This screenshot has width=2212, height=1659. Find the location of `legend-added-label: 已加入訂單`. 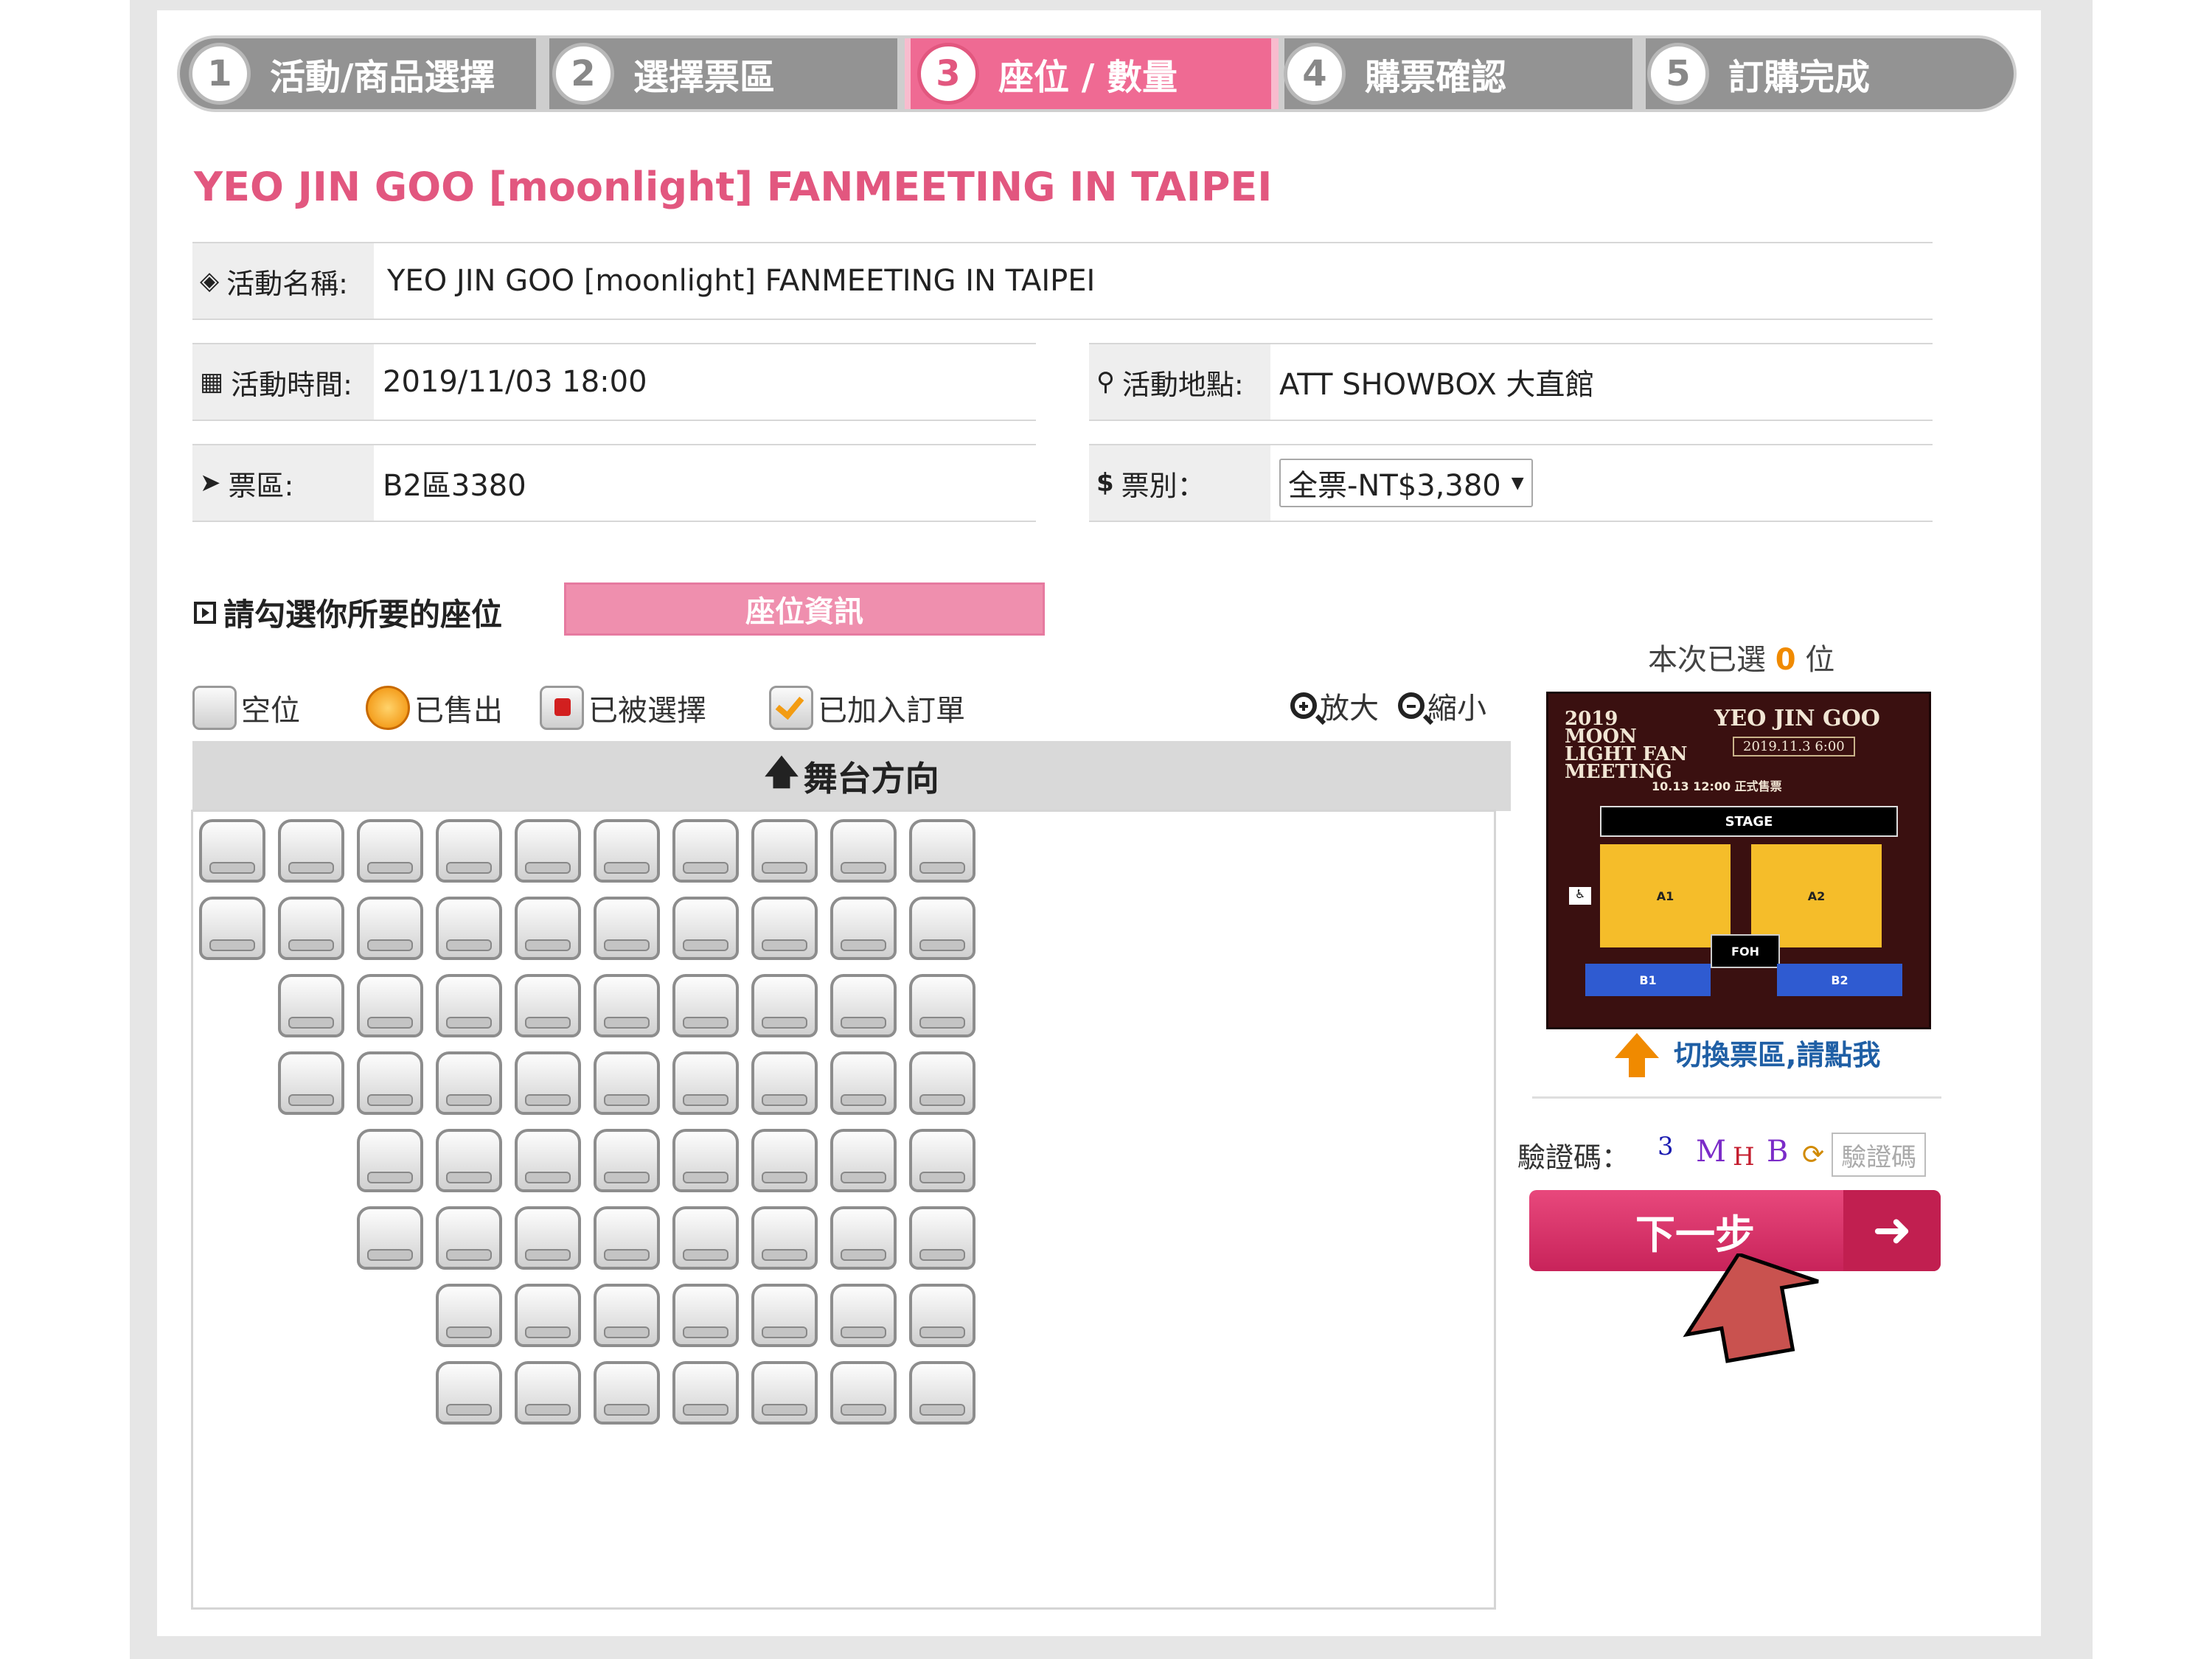

legend-added-label: 已加入訂單 is located at coordinates (891, 711).